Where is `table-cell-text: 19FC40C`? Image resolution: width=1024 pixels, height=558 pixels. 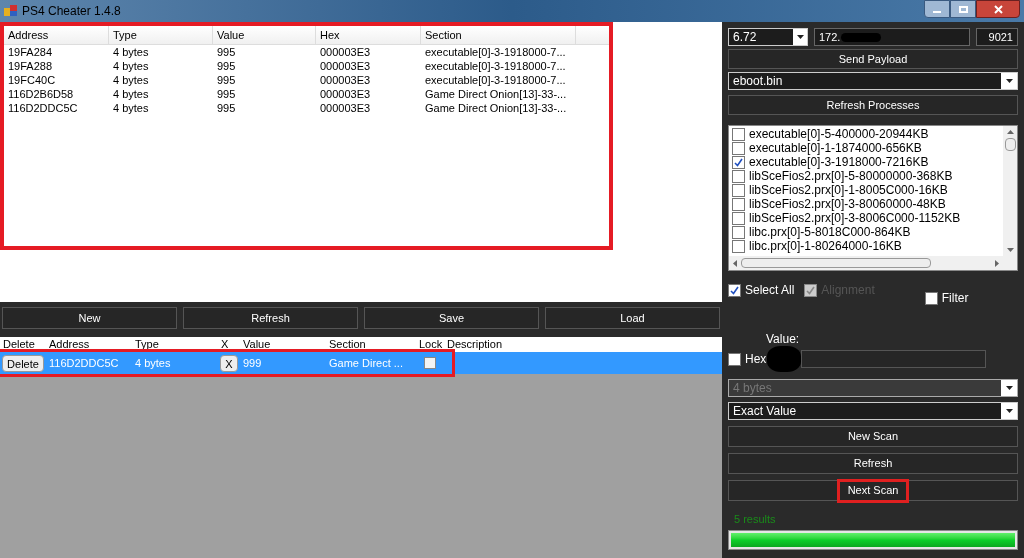
table-cell-text: 19FC40C is located at coordinates (32, 80).